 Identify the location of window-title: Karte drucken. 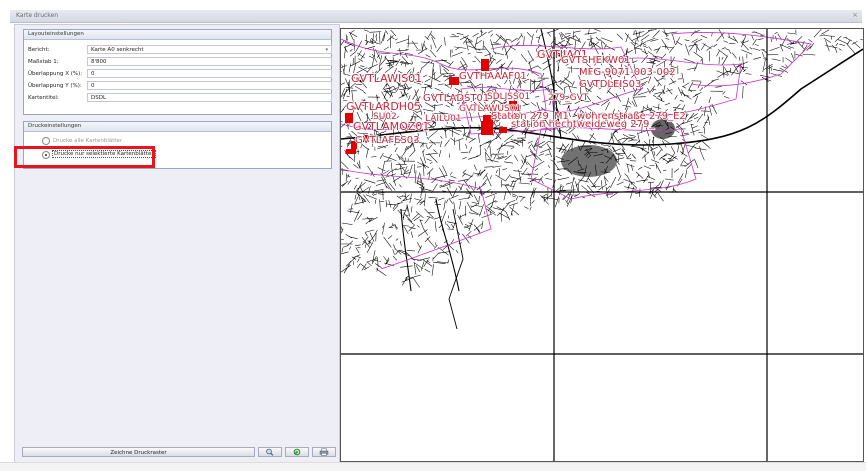
(37, 15).